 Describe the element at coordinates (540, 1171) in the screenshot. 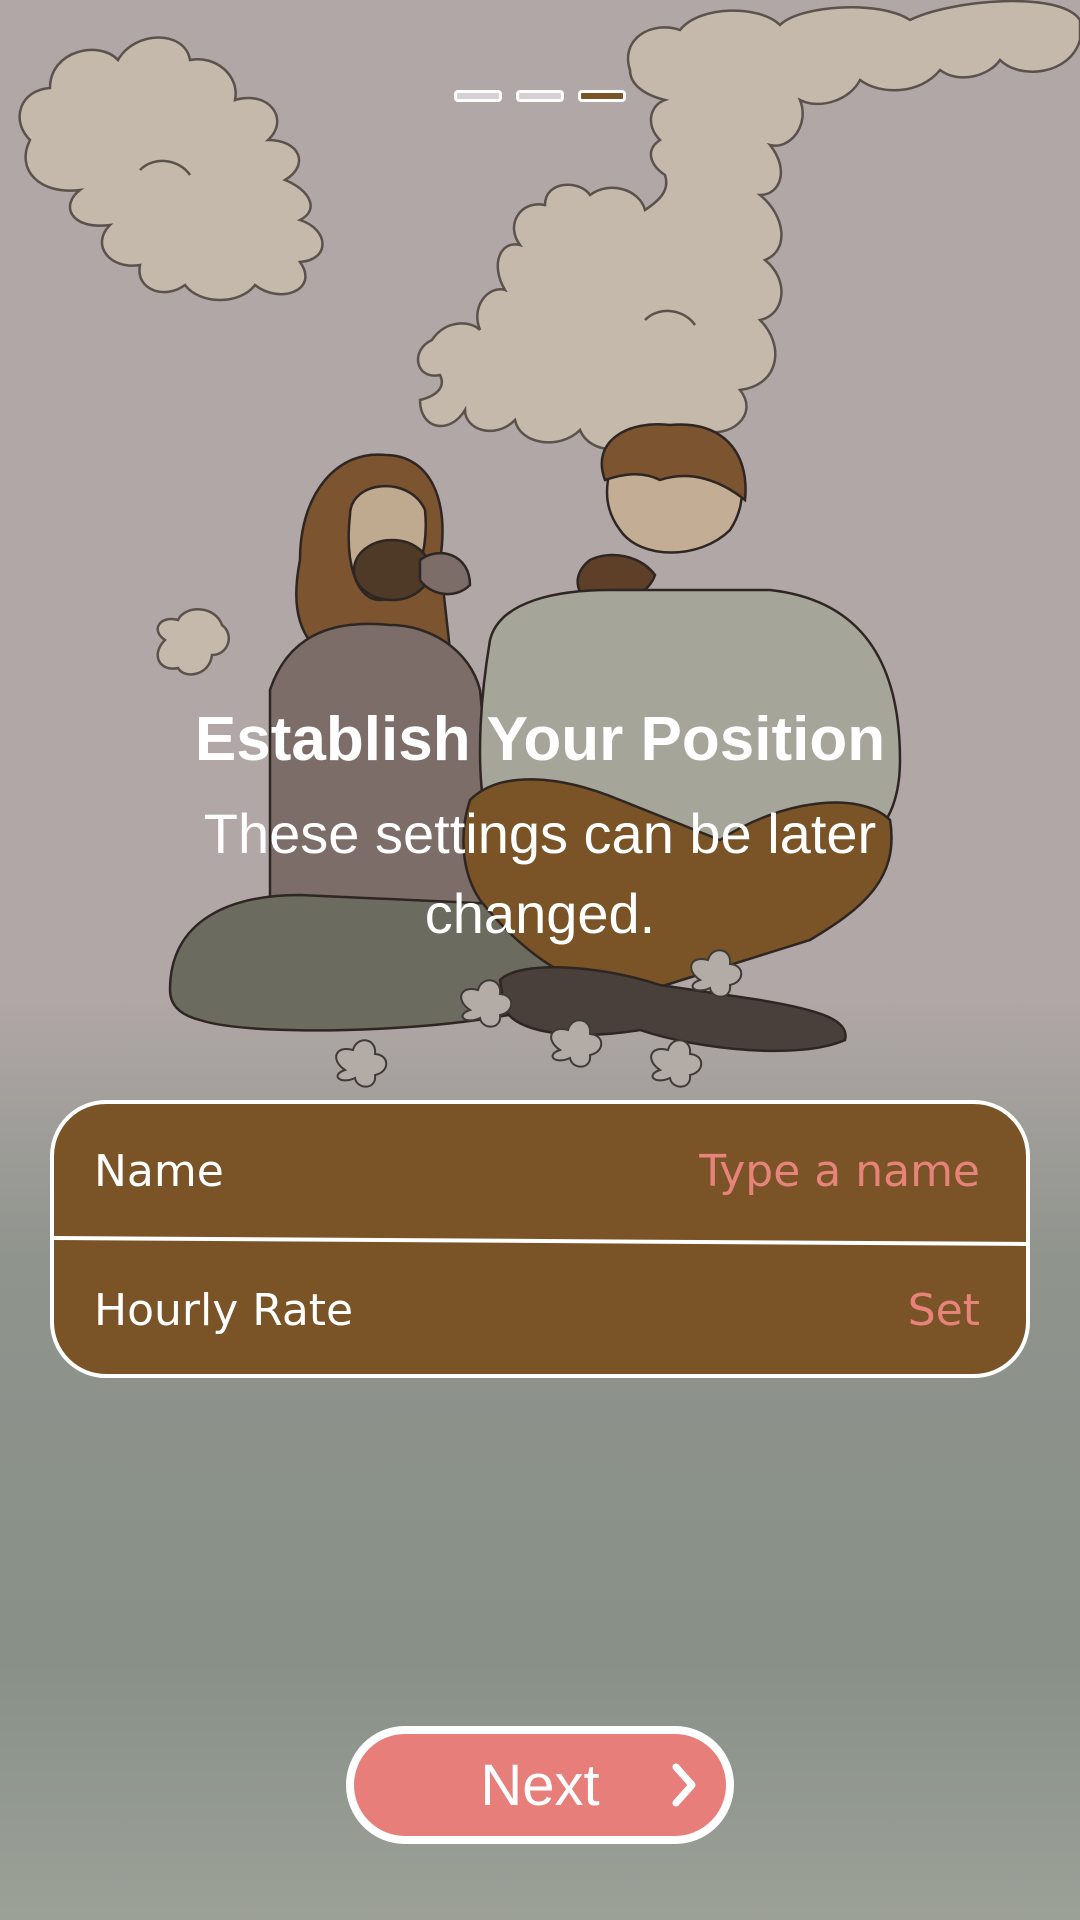

I see `name-row: Name Type a name` at that location.